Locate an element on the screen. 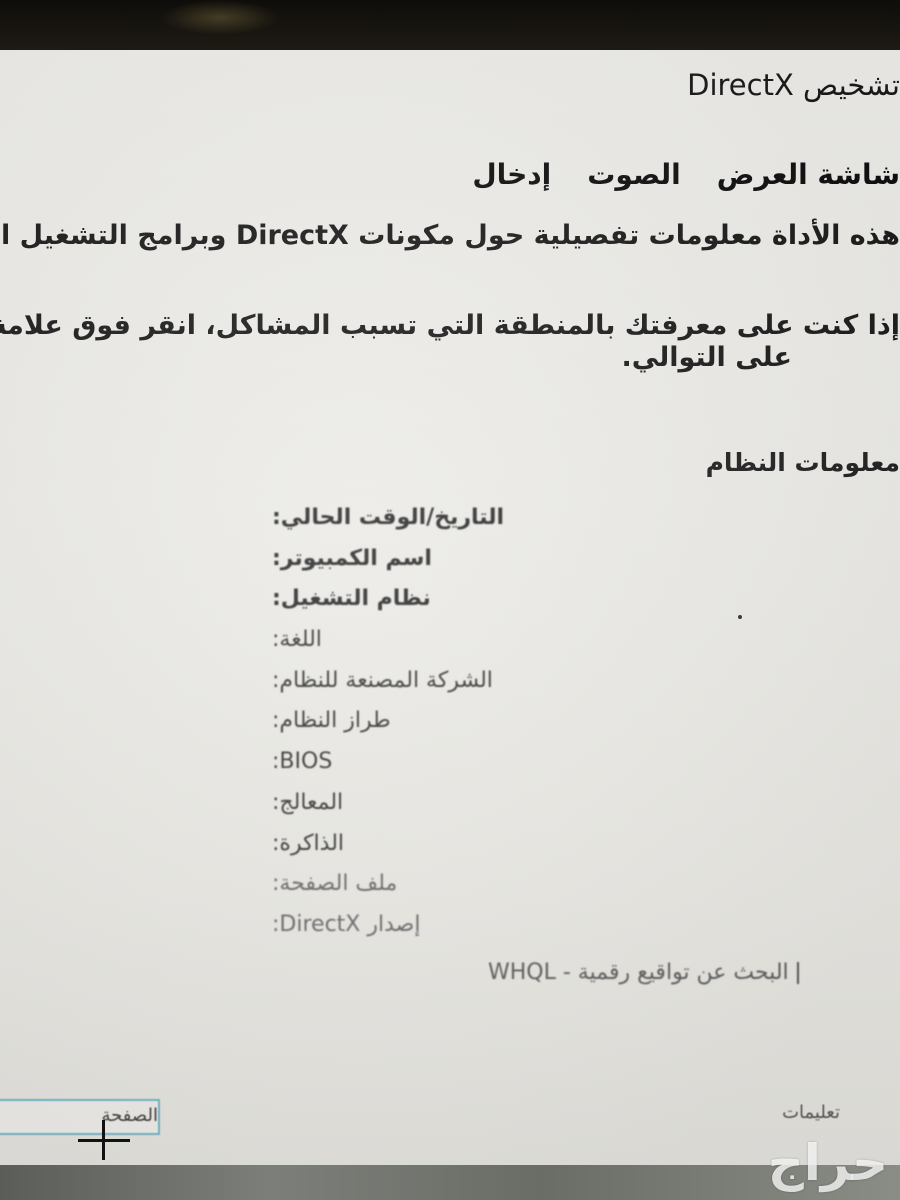 This screenshot has height=1200, width=900. info-row-language: اللغة: is located at coordinates (422, 640).